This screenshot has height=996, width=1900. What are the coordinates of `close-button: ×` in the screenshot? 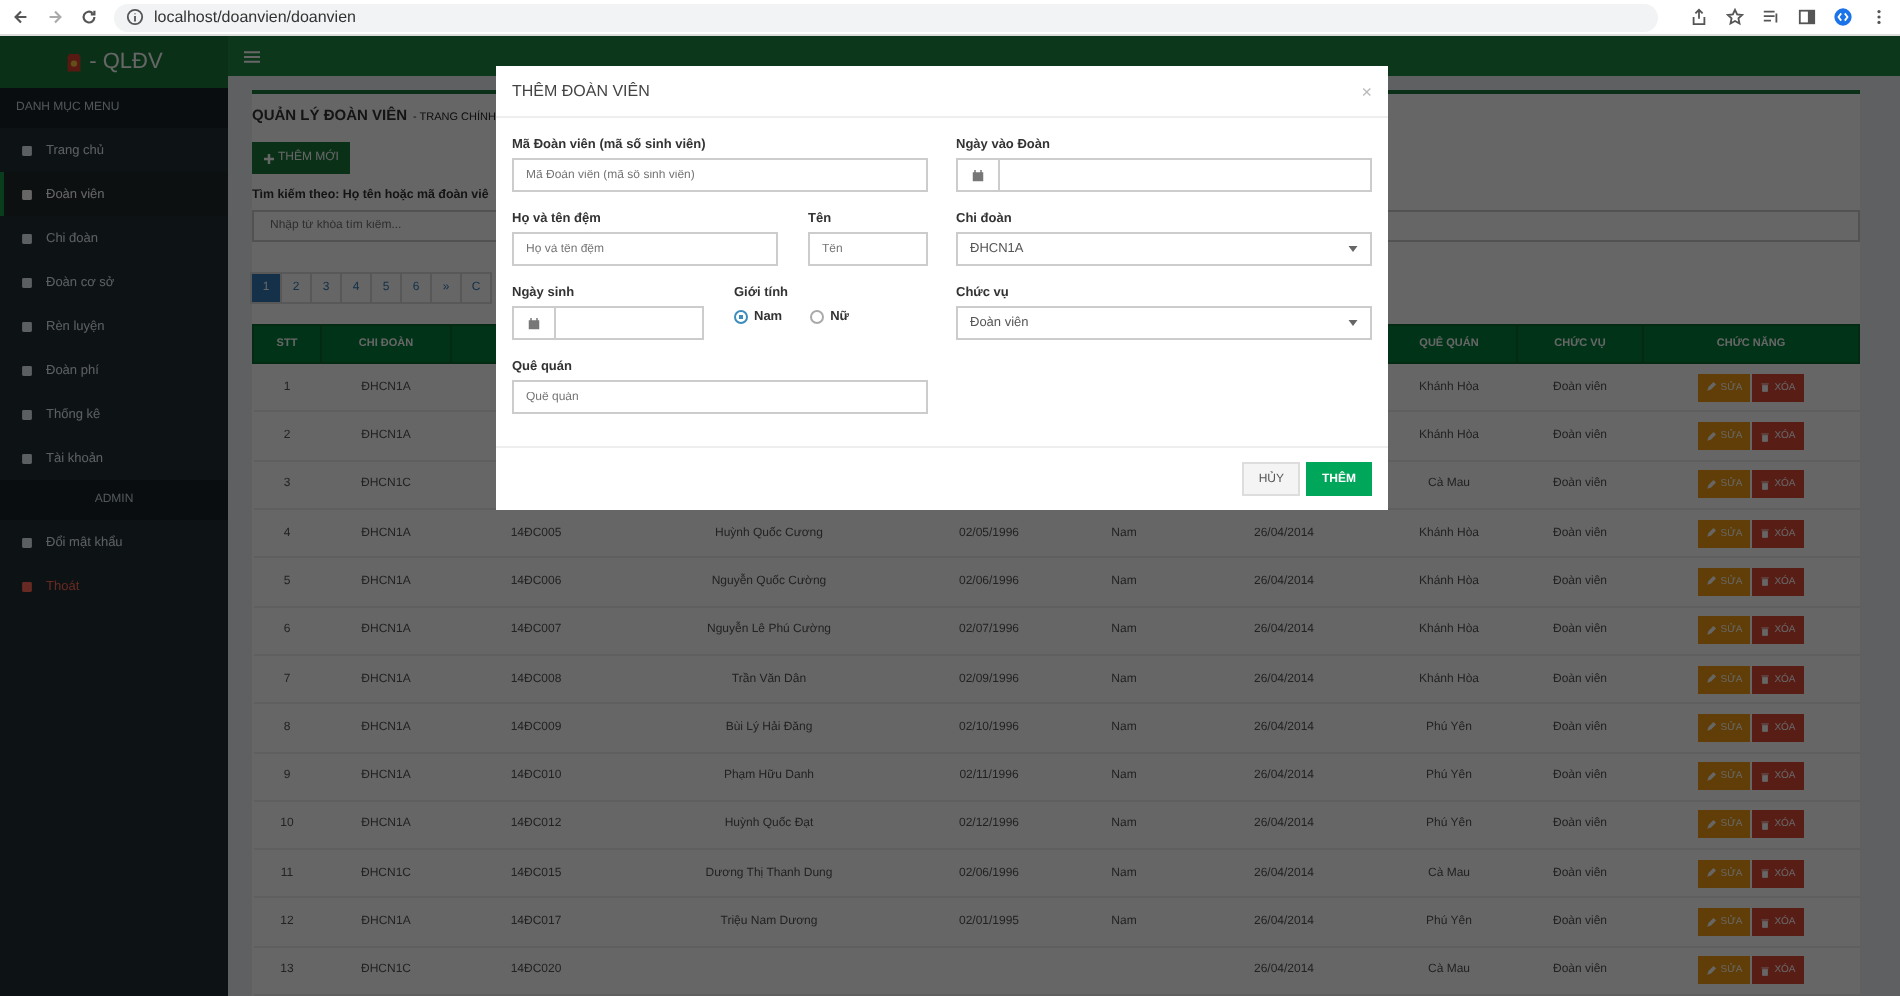 It's located at (1366, 91).